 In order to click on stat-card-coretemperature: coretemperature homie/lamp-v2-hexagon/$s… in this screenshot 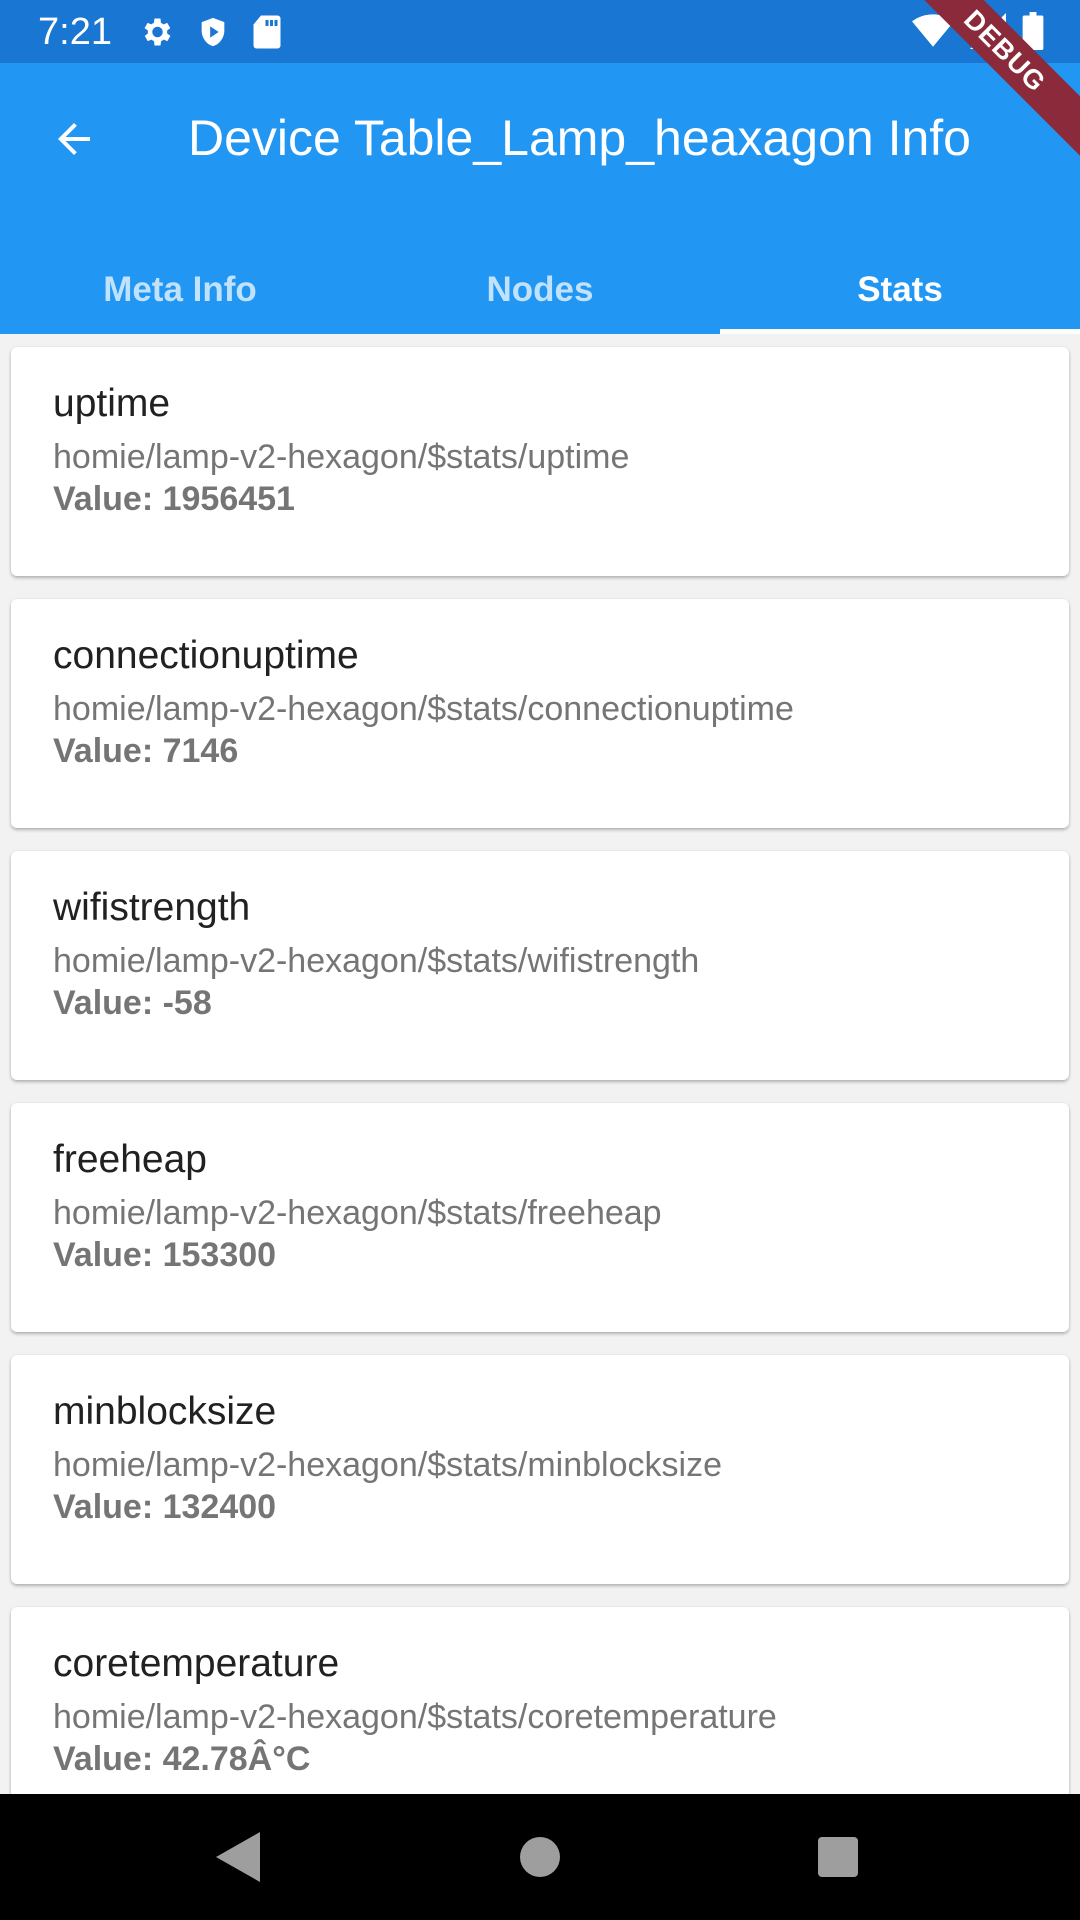, I will do `click(540, 1700)`.